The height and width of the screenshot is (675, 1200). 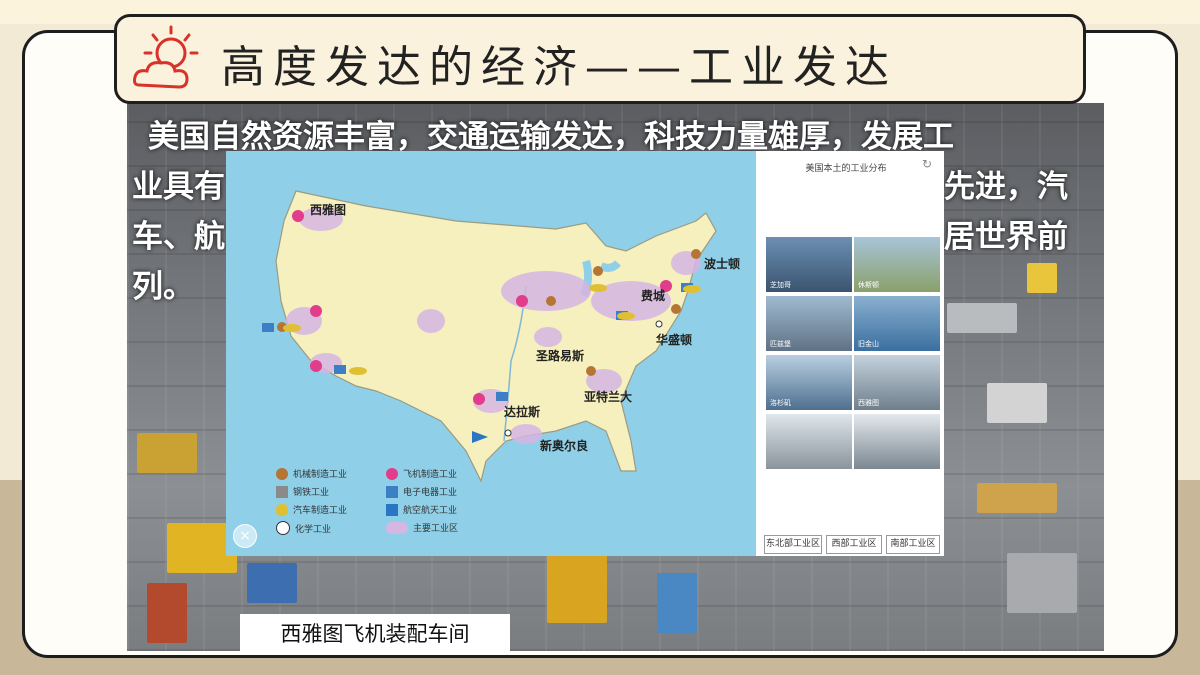 What do you see at coordinates (166, 57) in the screenshot?
I see `sun-cloud-icon` at bounding box center [166, 57].